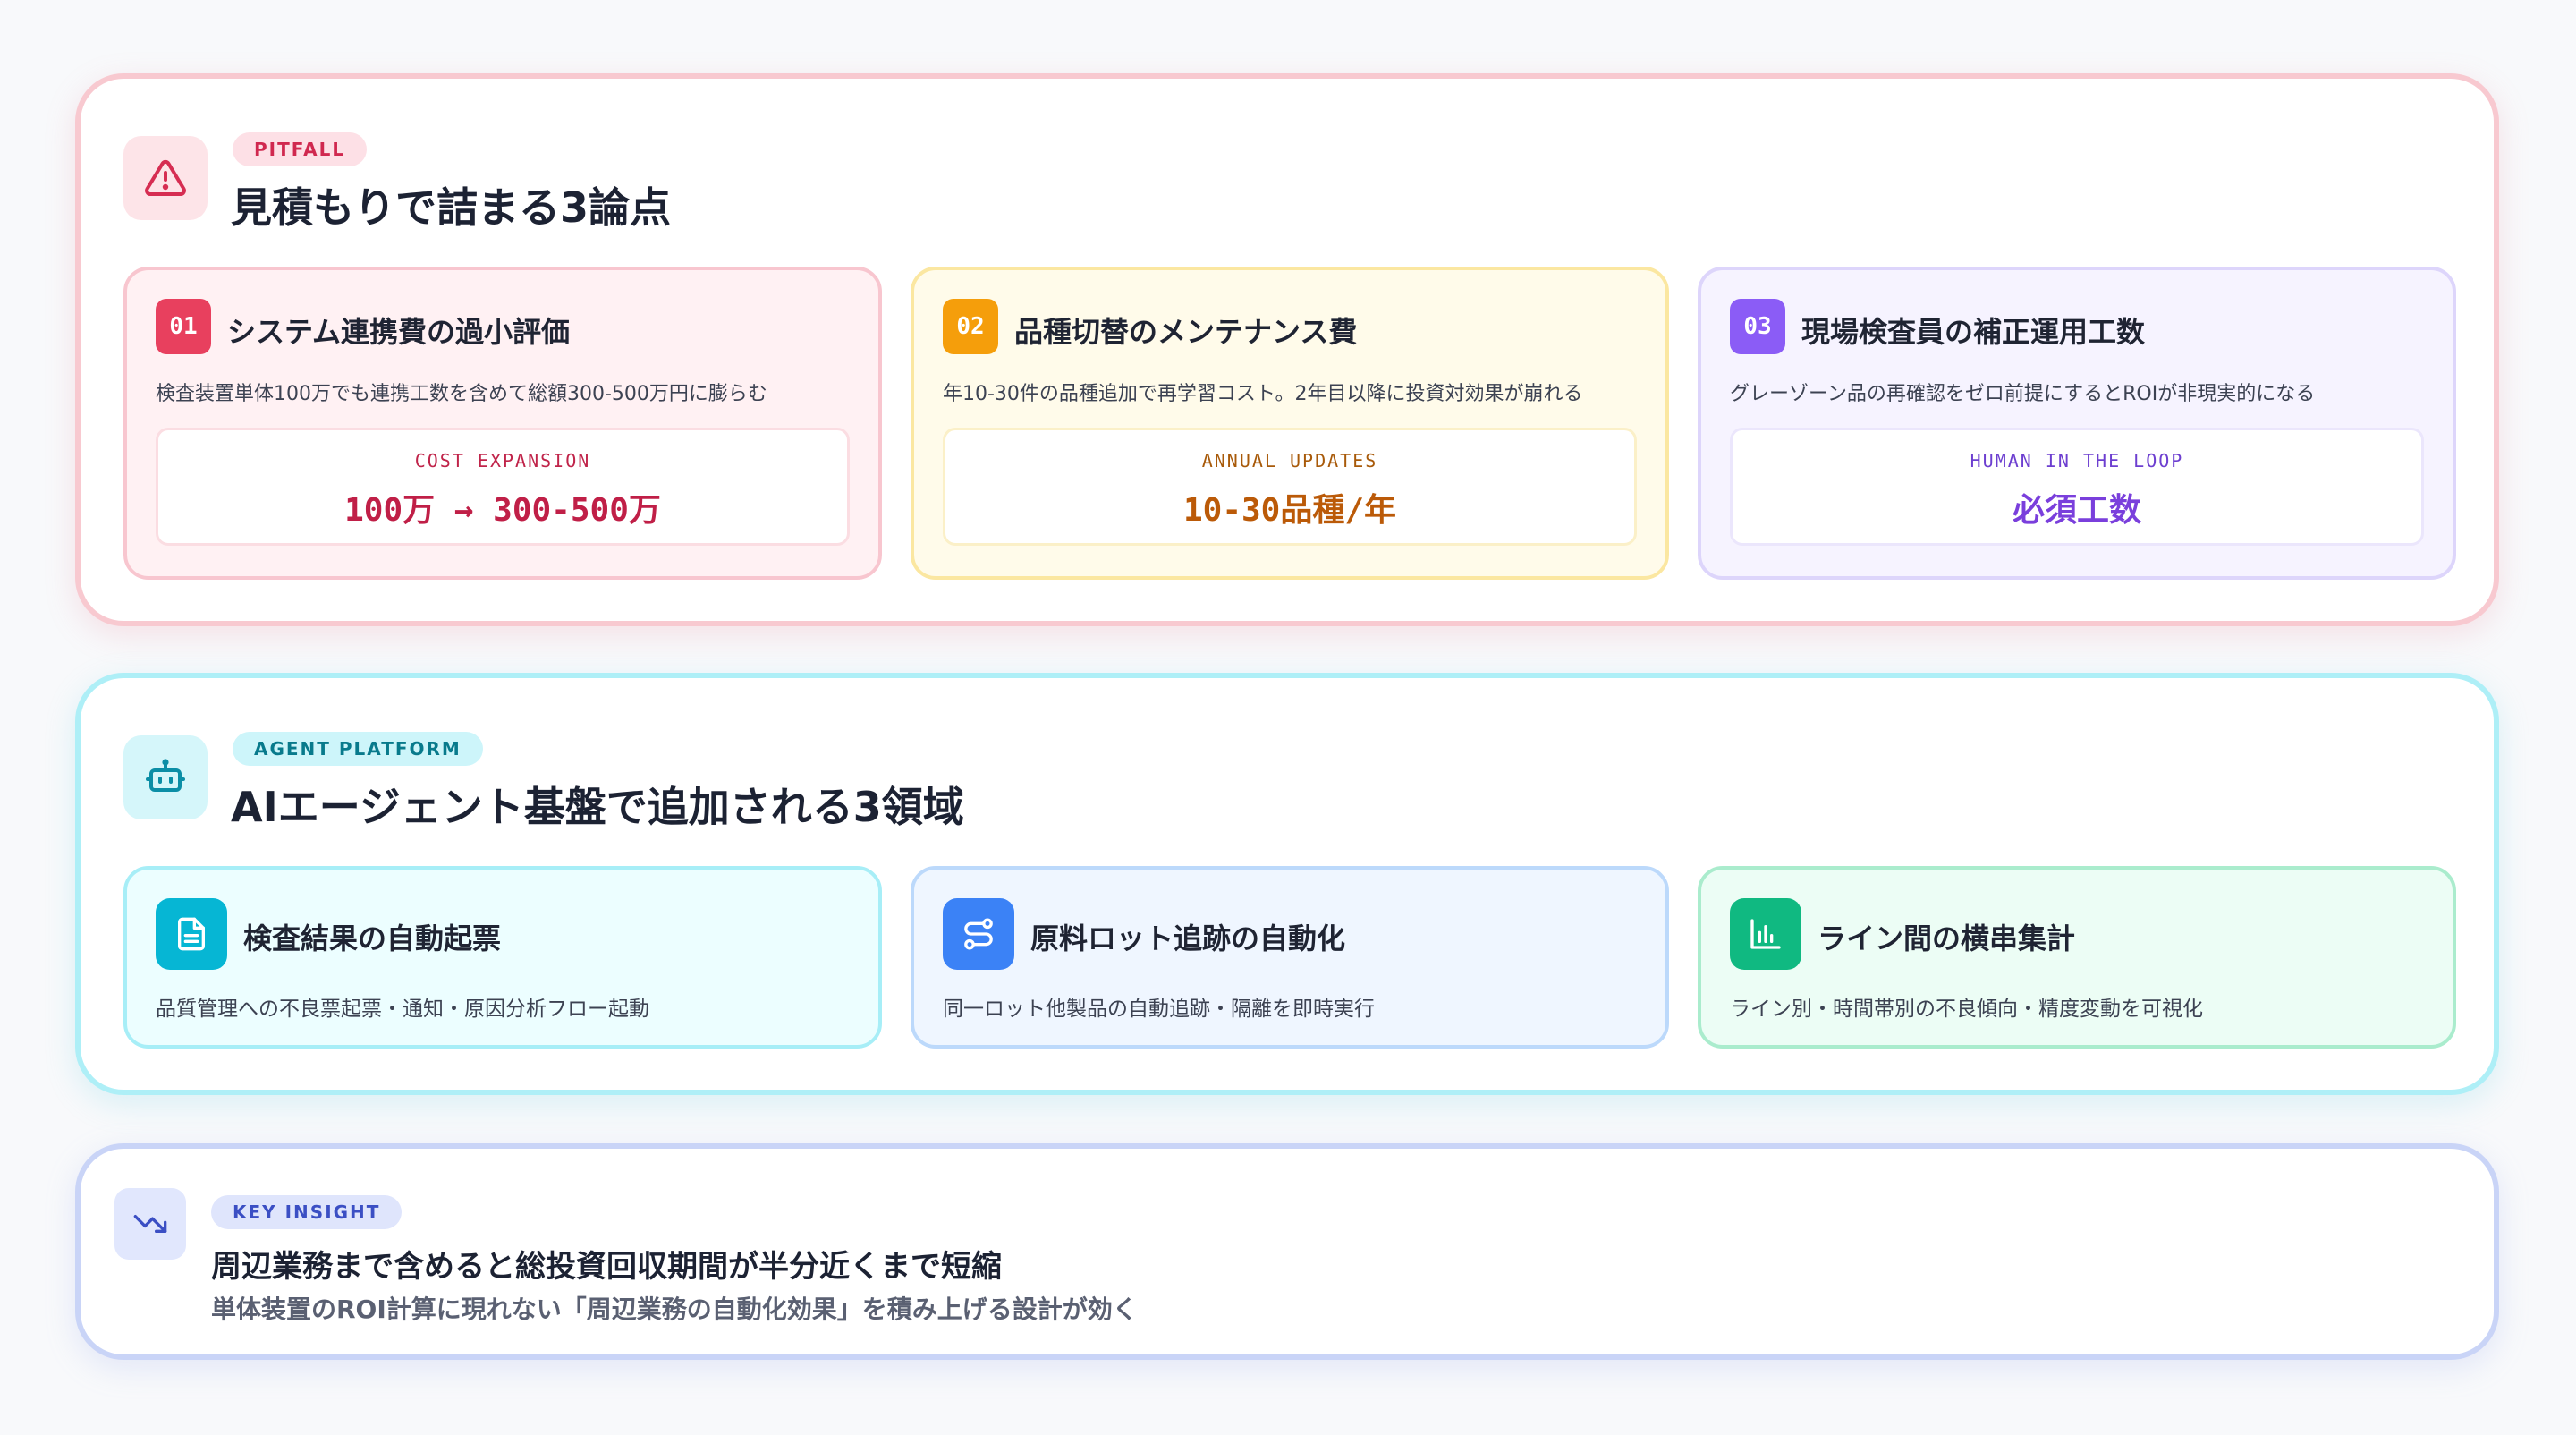 The image size is (2576, 1435). I want to click on feature-title: ライン間の横串集計, so click(1947, 938).